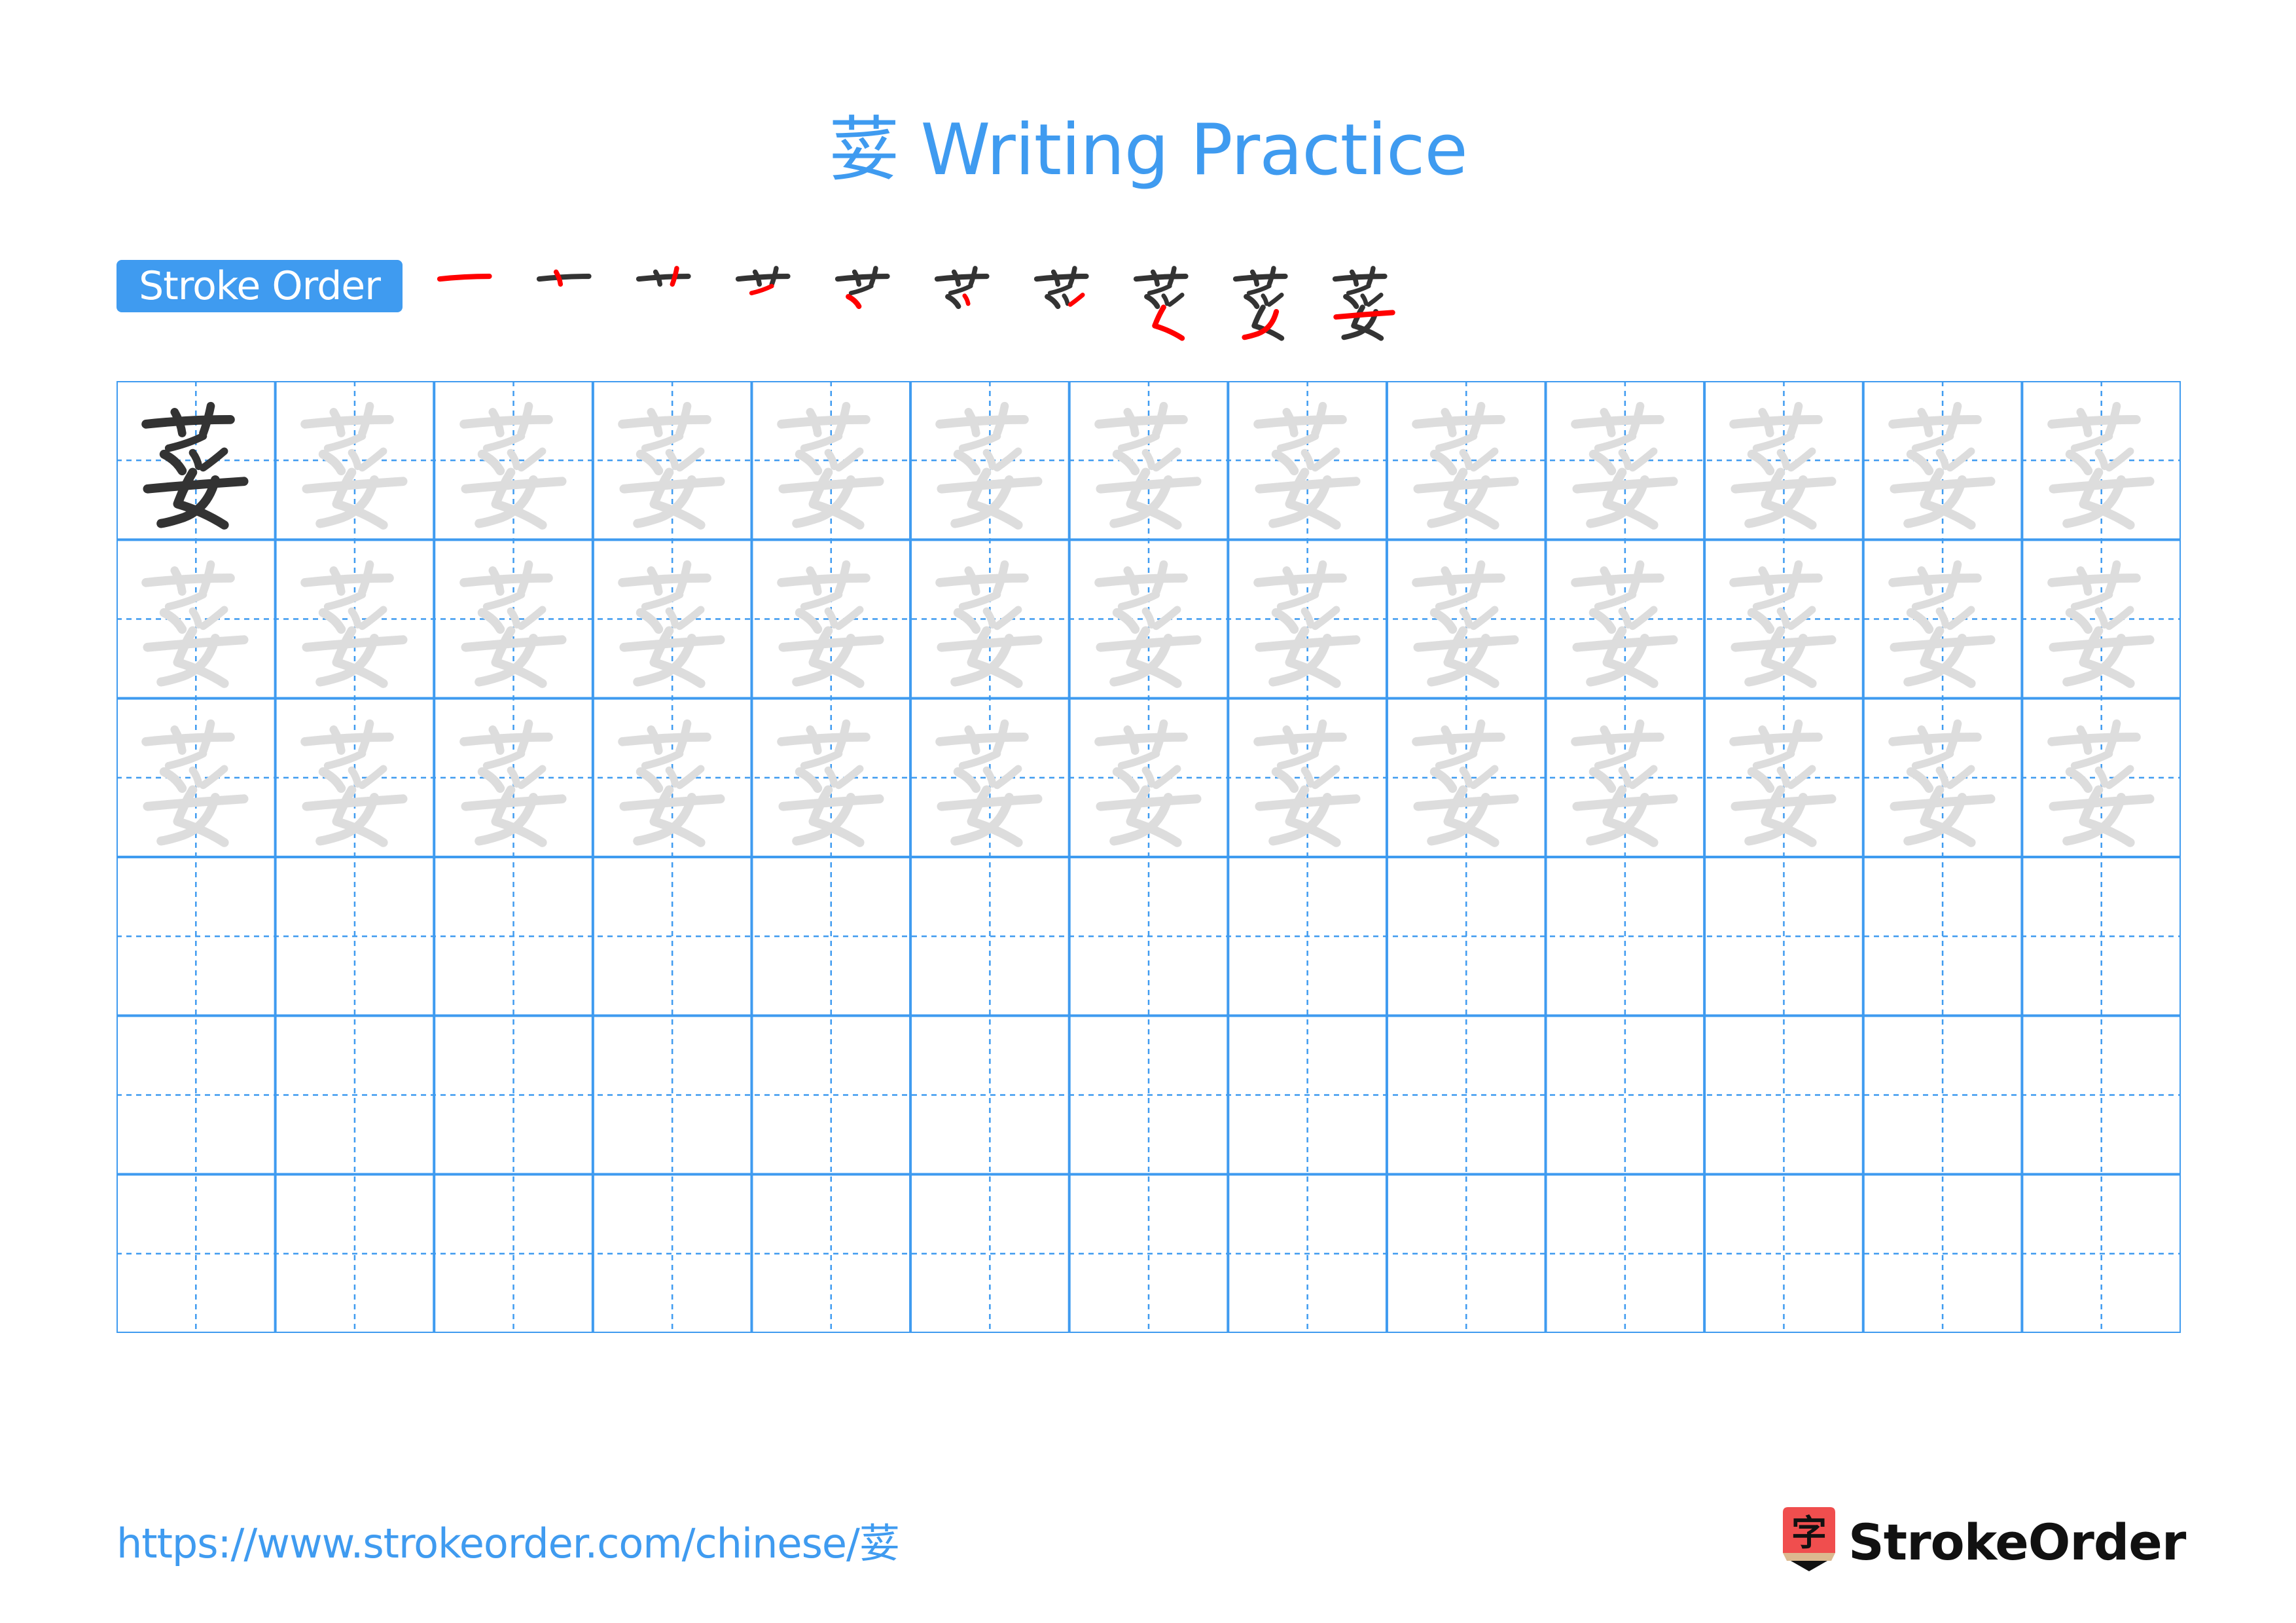 This screenshot has height=1623, width=2296. Describe the element at coordinates (508, 1544) in the screenshot. I see `footer-url-link: https://www.strokeorder.com/chinese/荽` at that location.